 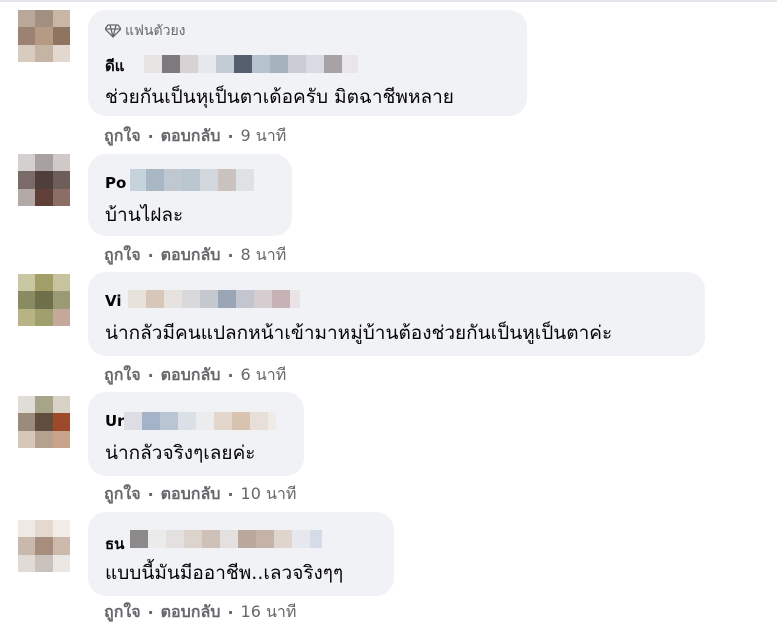 What do you see at coordinates (279, 97) in the screenshot?
I see `comment-text: ช่วยกันเป็นหุเป็นตาเด้อครับ มิตฉาชีพหลาย` at bounding box center [279, 97].